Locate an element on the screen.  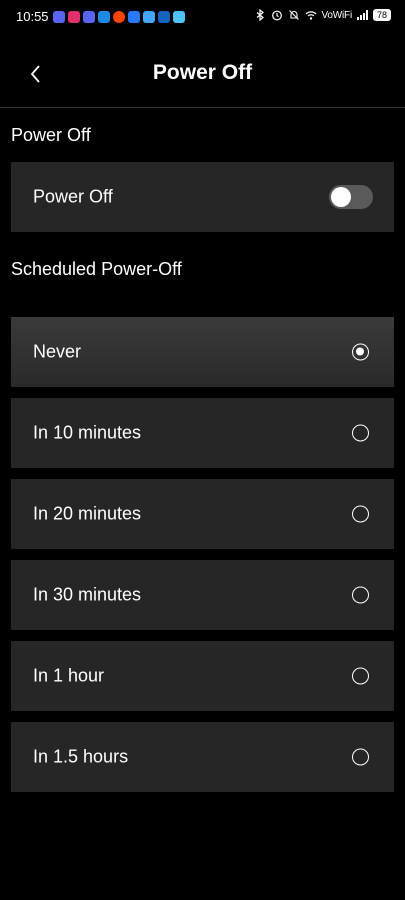
heart-app-icon is located at coordinates (74, 17).